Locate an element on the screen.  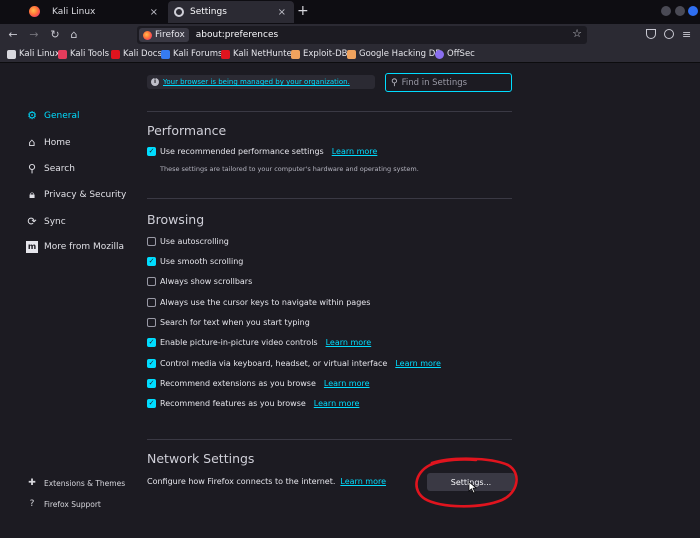
minimize-button is located at coordinates (666, 11).